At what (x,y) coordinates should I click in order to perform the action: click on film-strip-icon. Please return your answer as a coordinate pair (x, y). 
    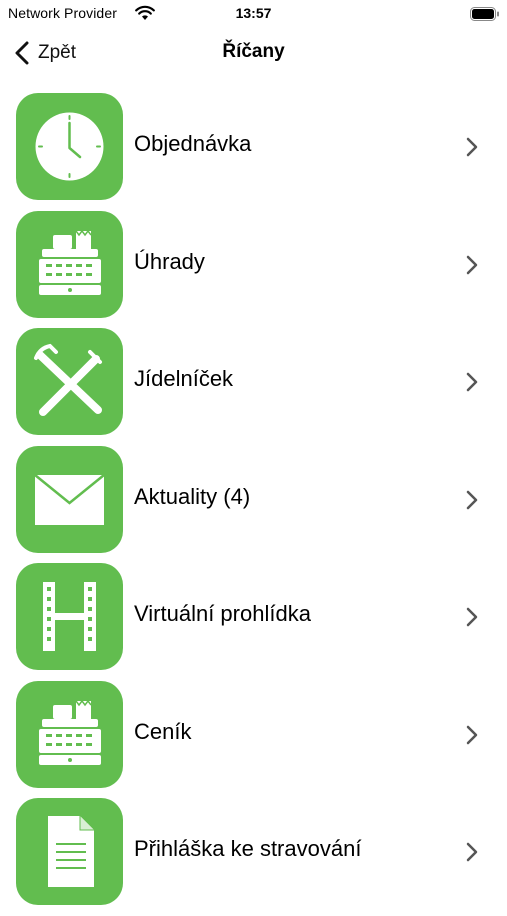
    Looking at the image, I should click on (69, 616).